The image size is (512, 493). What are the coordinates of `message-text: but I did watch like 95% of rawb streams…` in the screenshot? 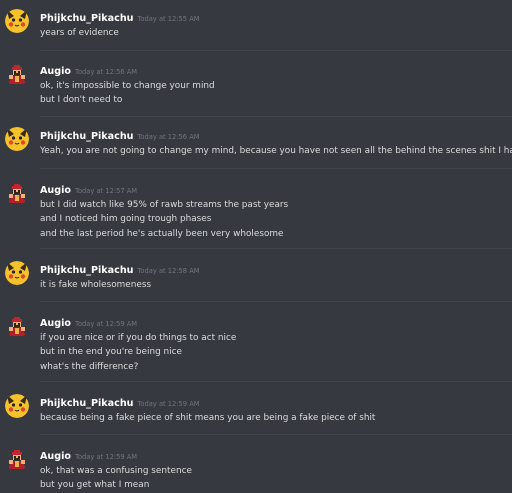 It's located at (164, 205).